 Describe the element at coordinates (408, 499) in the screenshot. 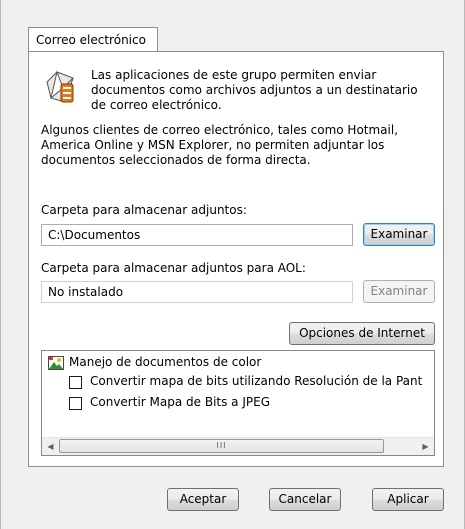

I see `apply-button: Aplicar` at that location.